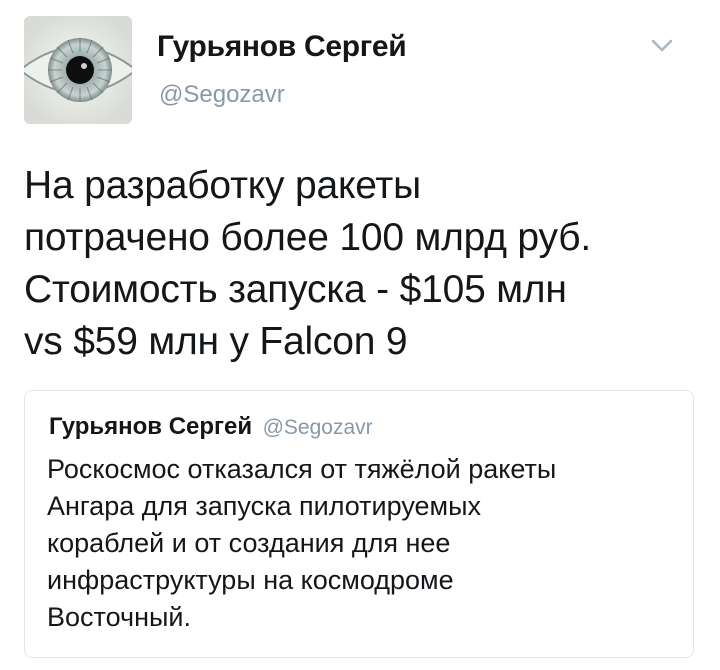 The image size is (720, 670). What do you see at coordinates (151, 426) in the screenshot?
I see `quoted-author-name: Гурьянов Сергей` at bounding box center [151, 426].